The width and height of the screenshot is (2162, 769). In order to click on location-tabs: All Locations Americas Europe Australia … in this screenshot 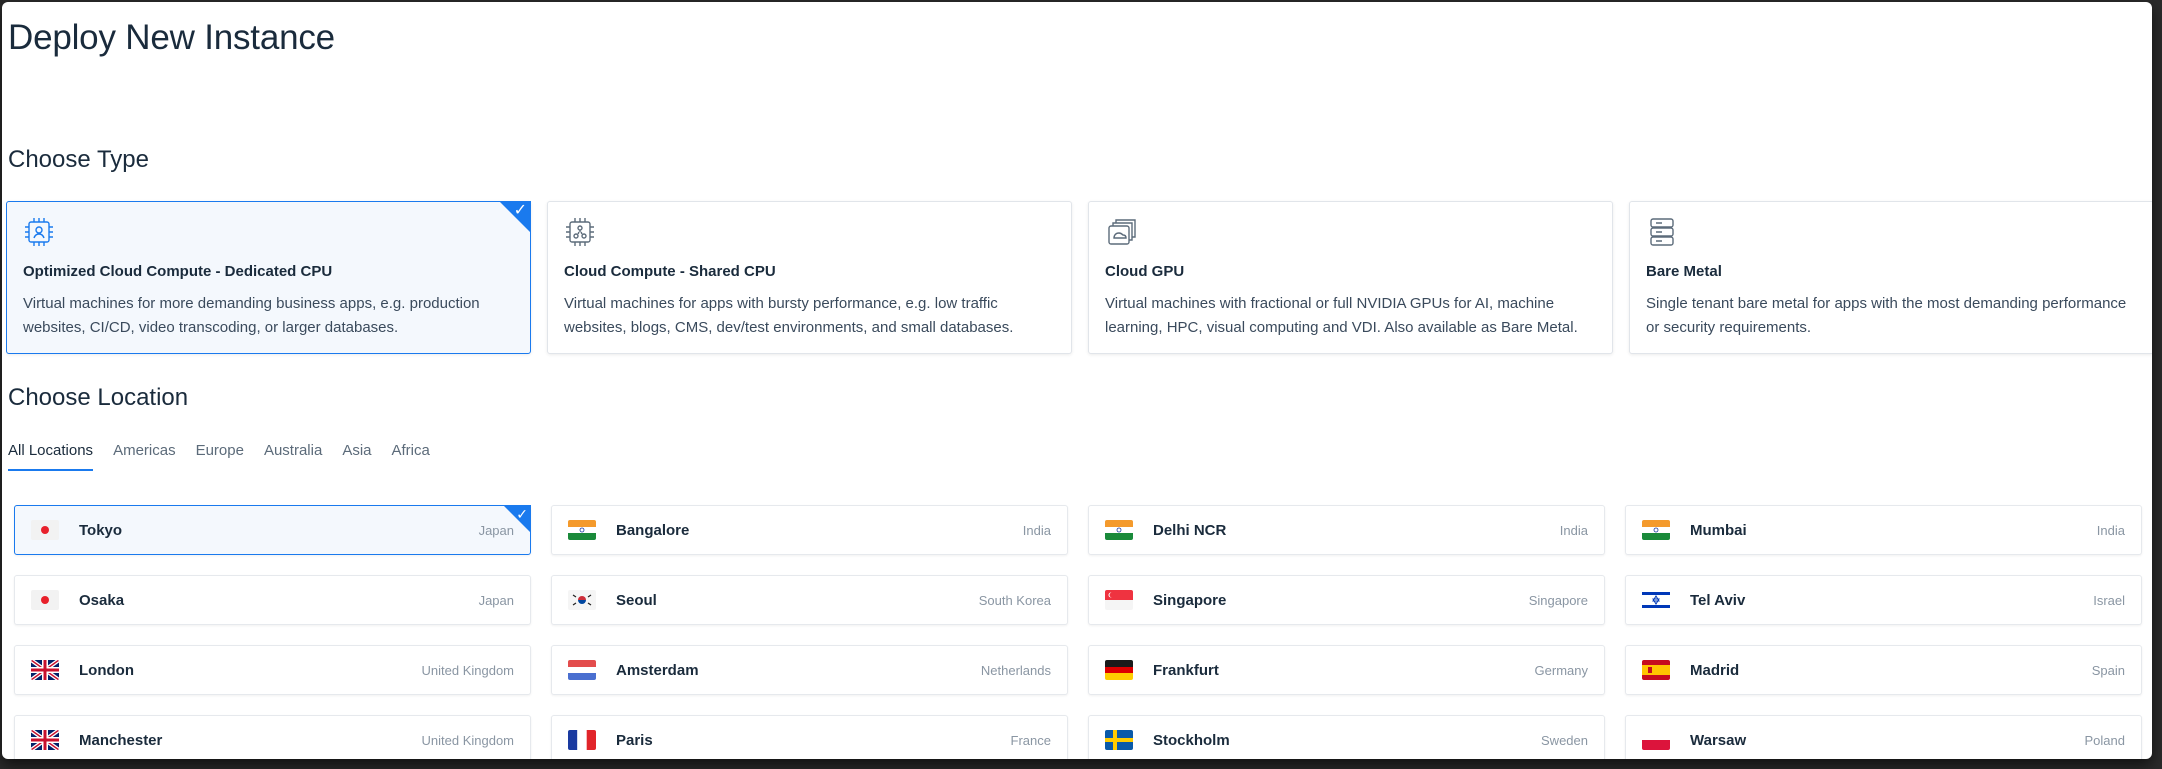, I will do `click(219, 456)`.